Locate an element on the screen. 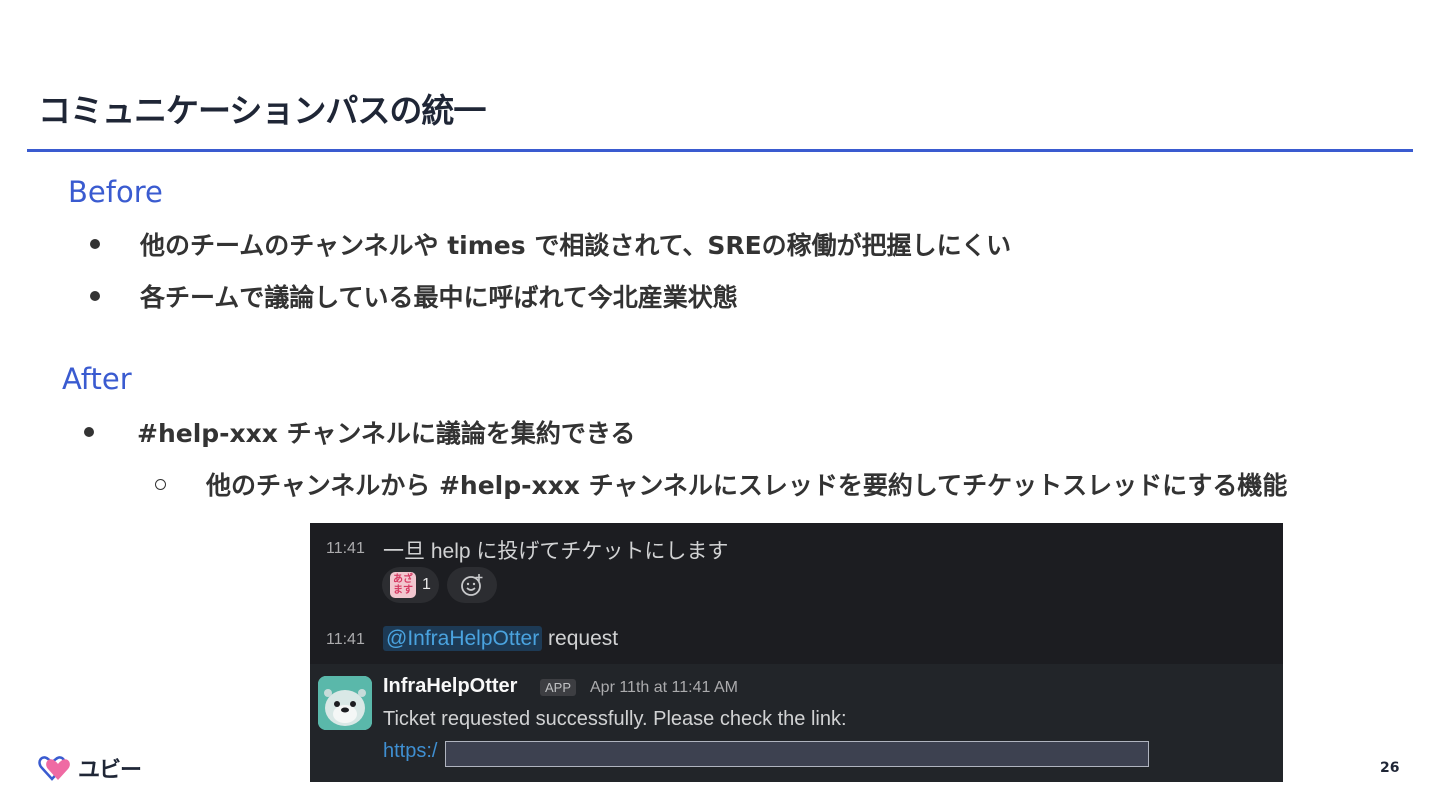 The image size is (1440, 810). after-heading: After is located at coordinates (97, 379).